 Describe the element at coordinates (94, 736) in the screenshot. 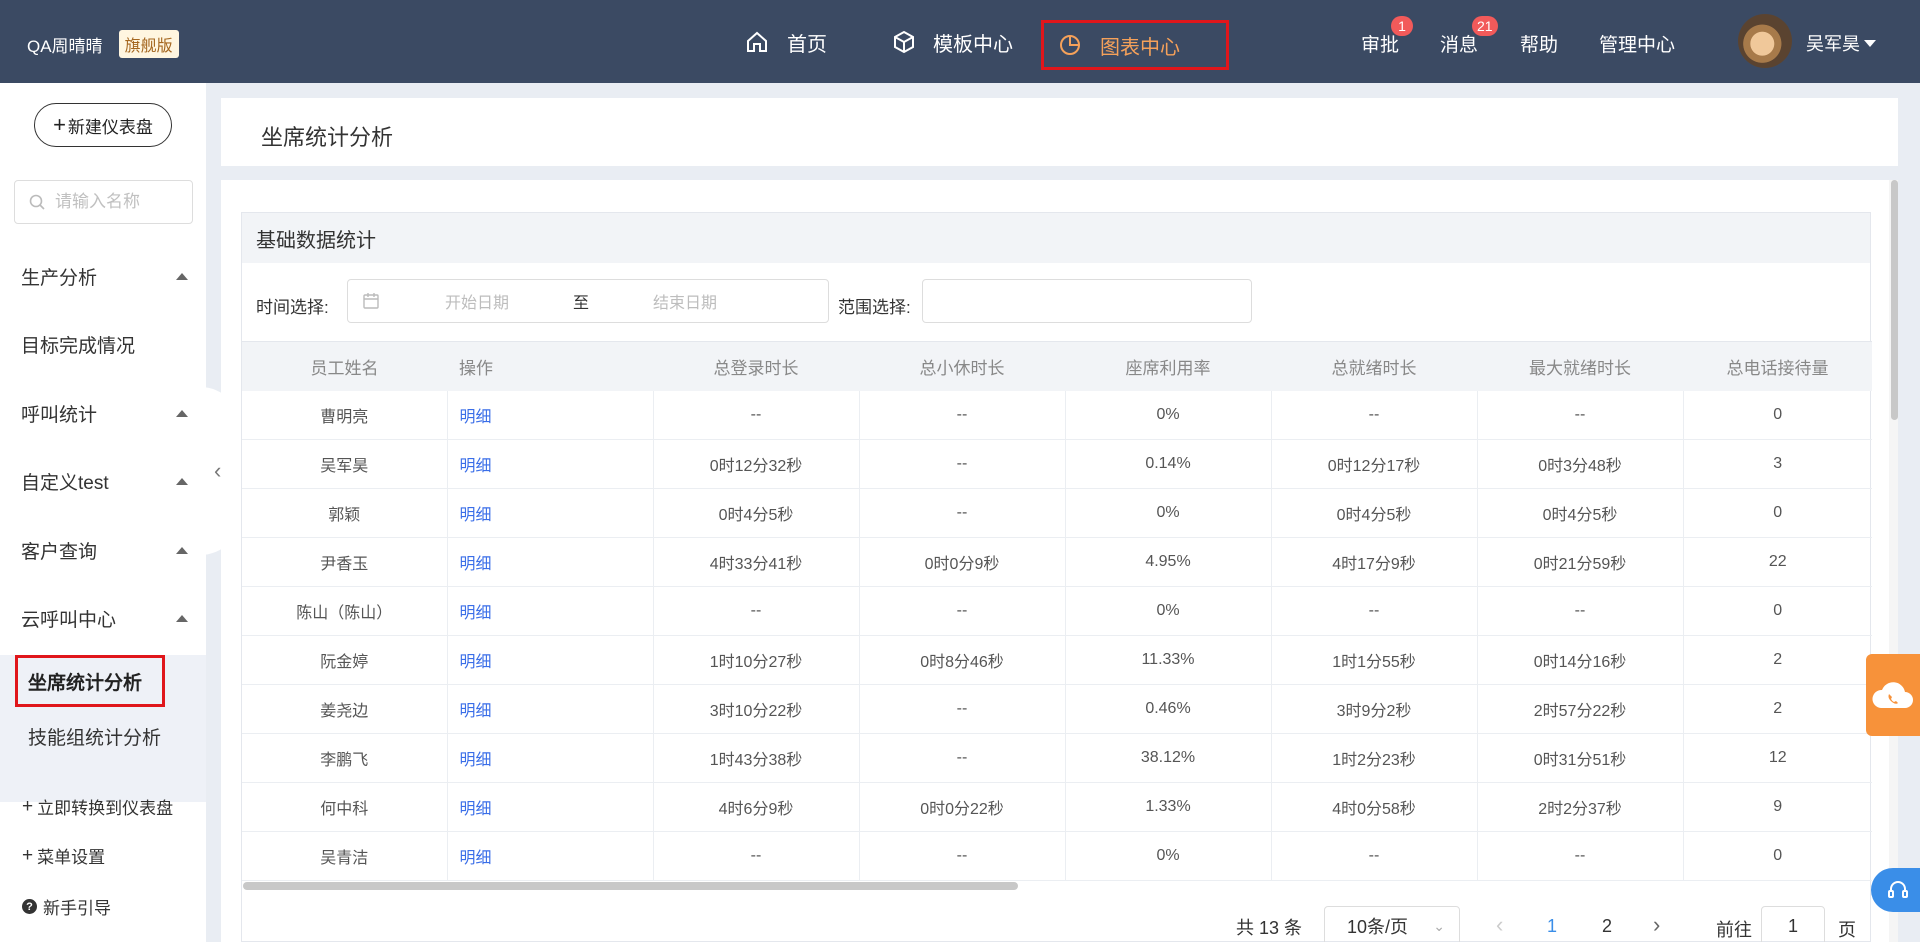

I see `sidebar-item-skill-group-stats: 技能组统计分析` at that location.